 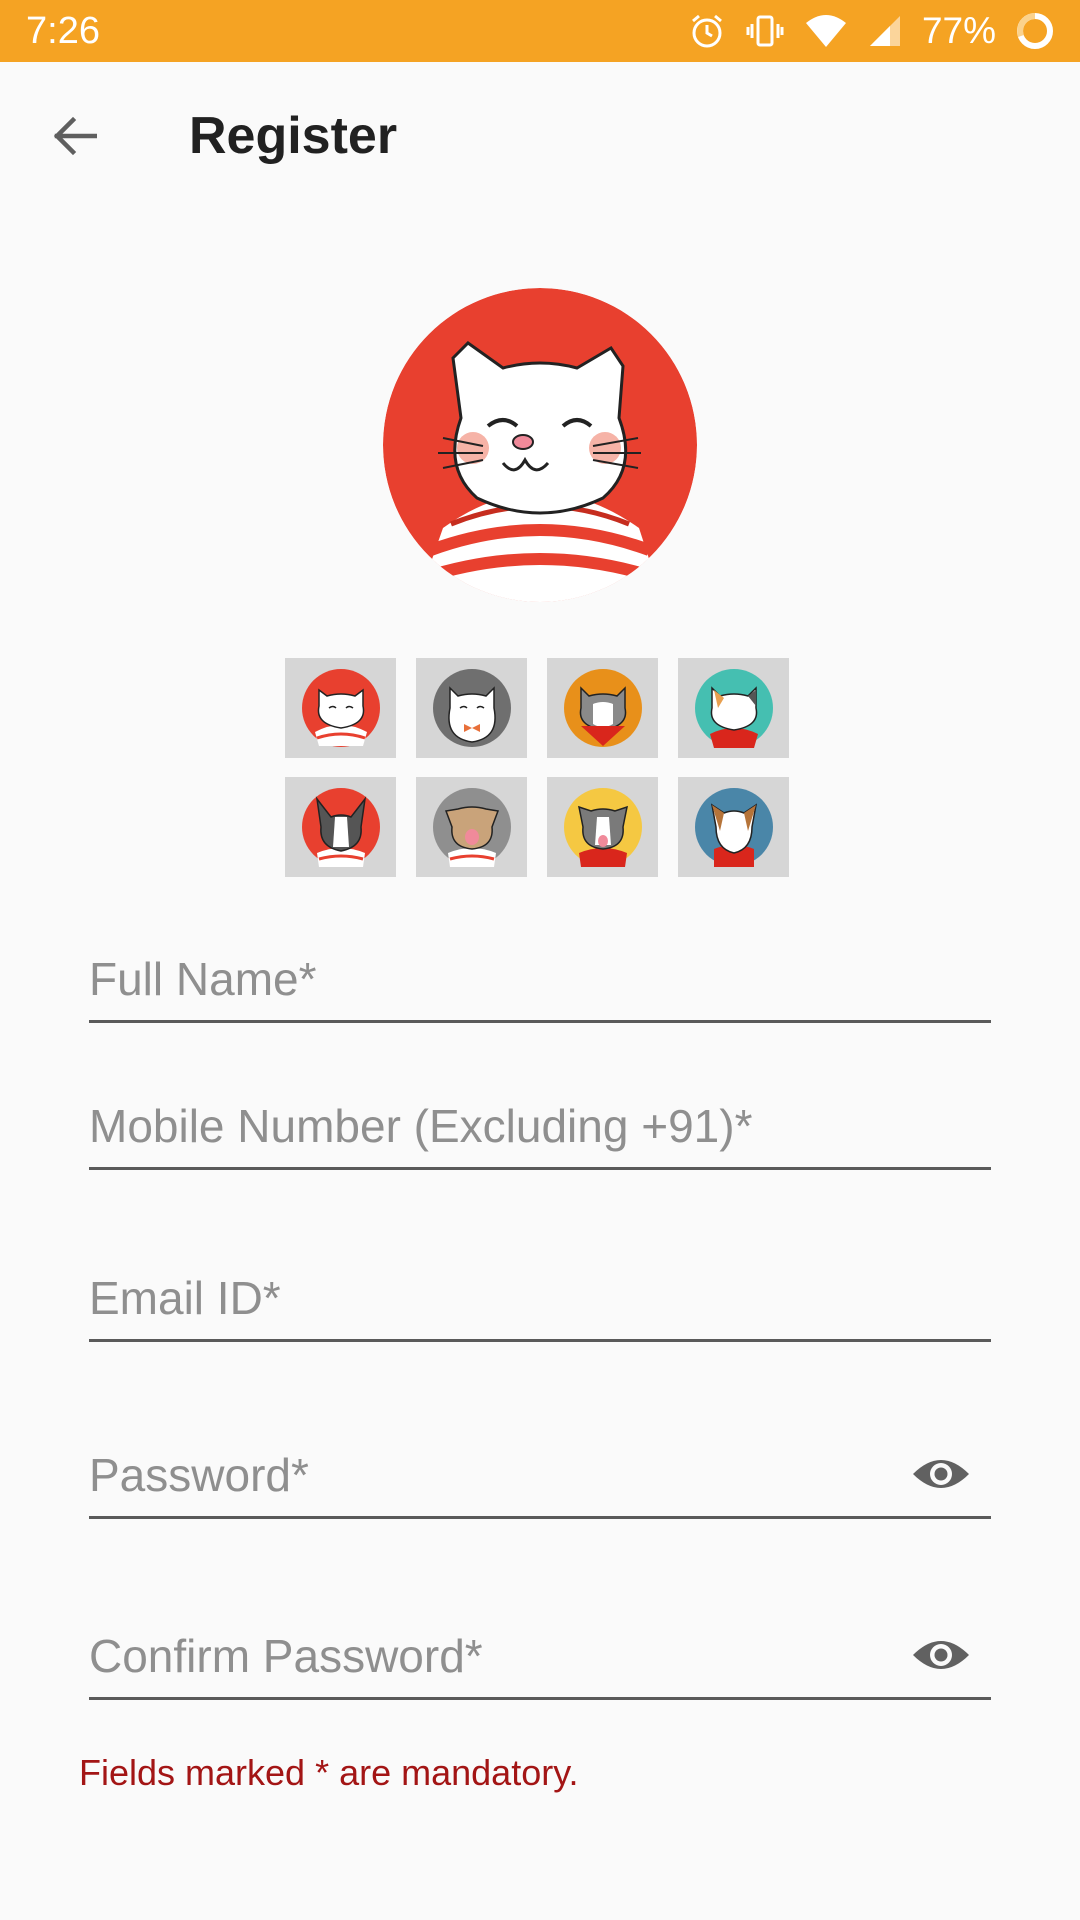 I want to click on cat-red-striped-icon, so click(x=340, y=708).